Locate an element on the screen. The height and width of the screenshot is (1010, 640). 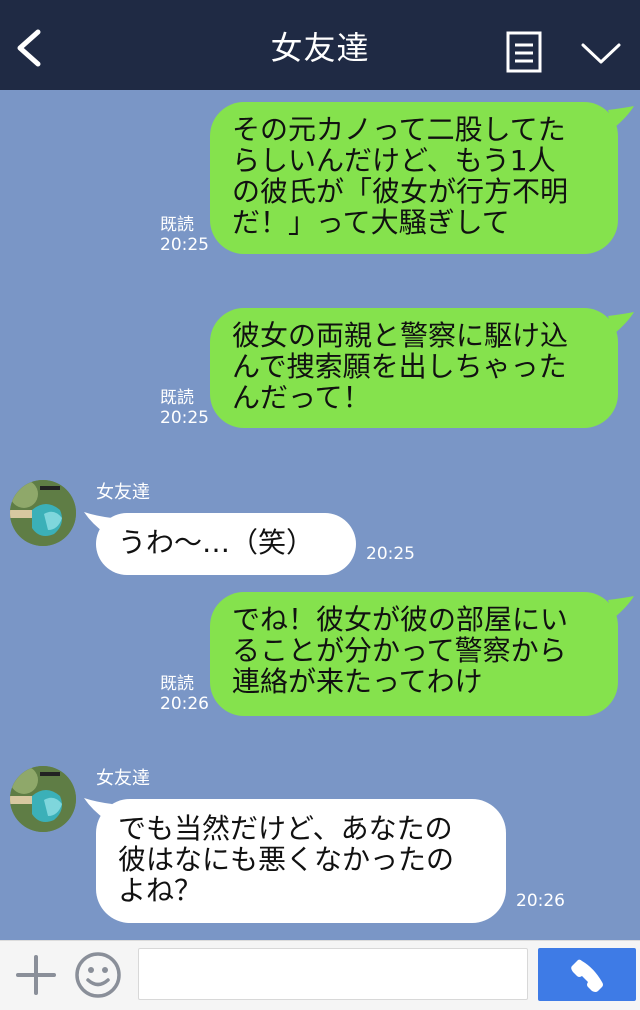
note-icon is located at coordinates (524, 52).